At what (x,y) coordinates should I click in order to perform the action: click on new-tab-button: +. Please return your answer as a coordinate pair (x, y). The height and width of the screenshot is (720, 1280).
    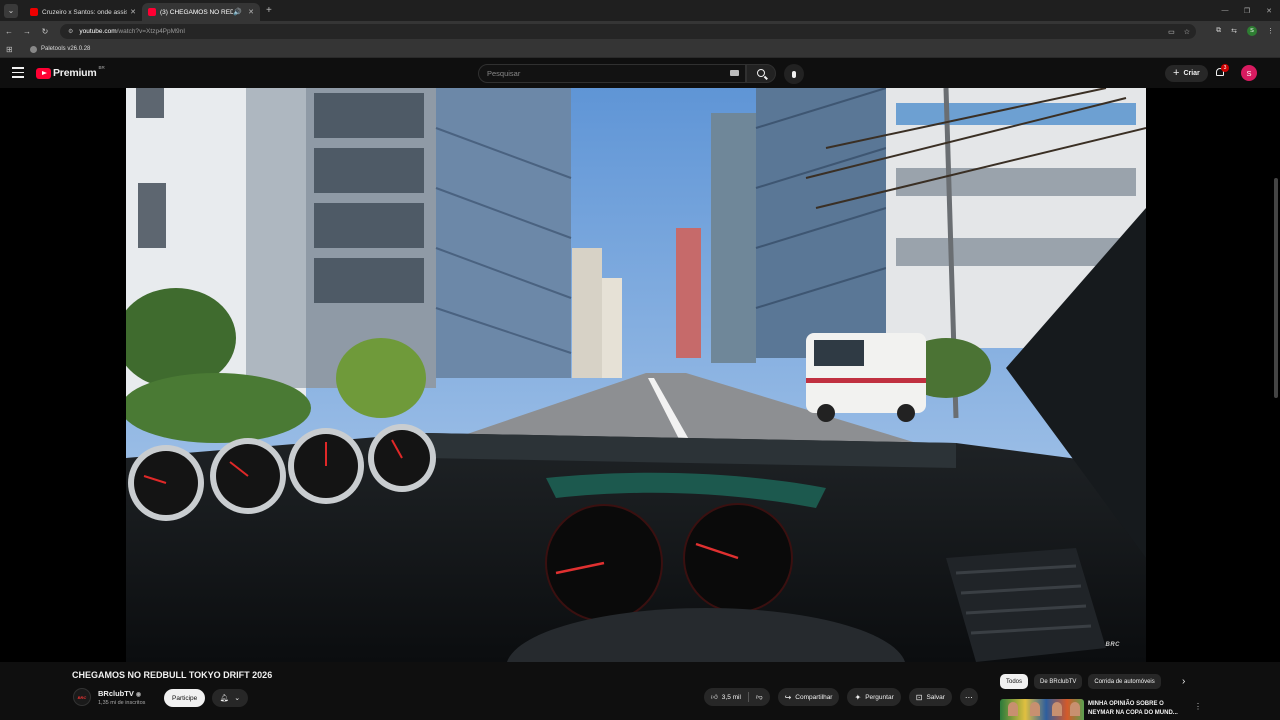
    Looking at the image, I should click on (269, 10).